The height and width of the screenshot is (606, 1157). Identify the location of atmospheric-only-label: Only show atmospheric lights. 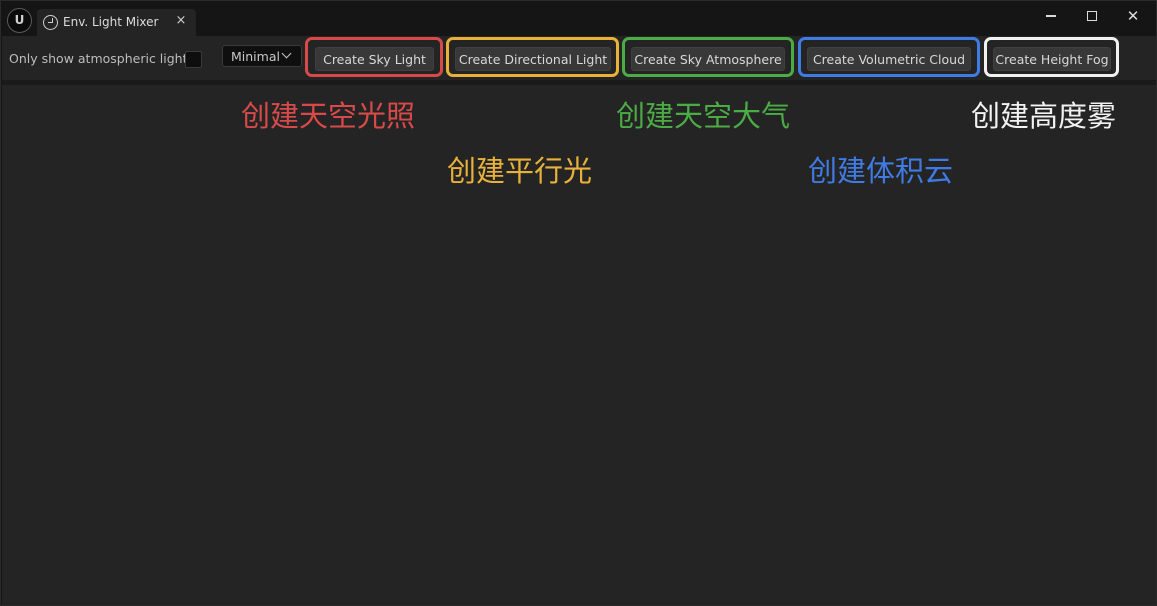
(102, 58).